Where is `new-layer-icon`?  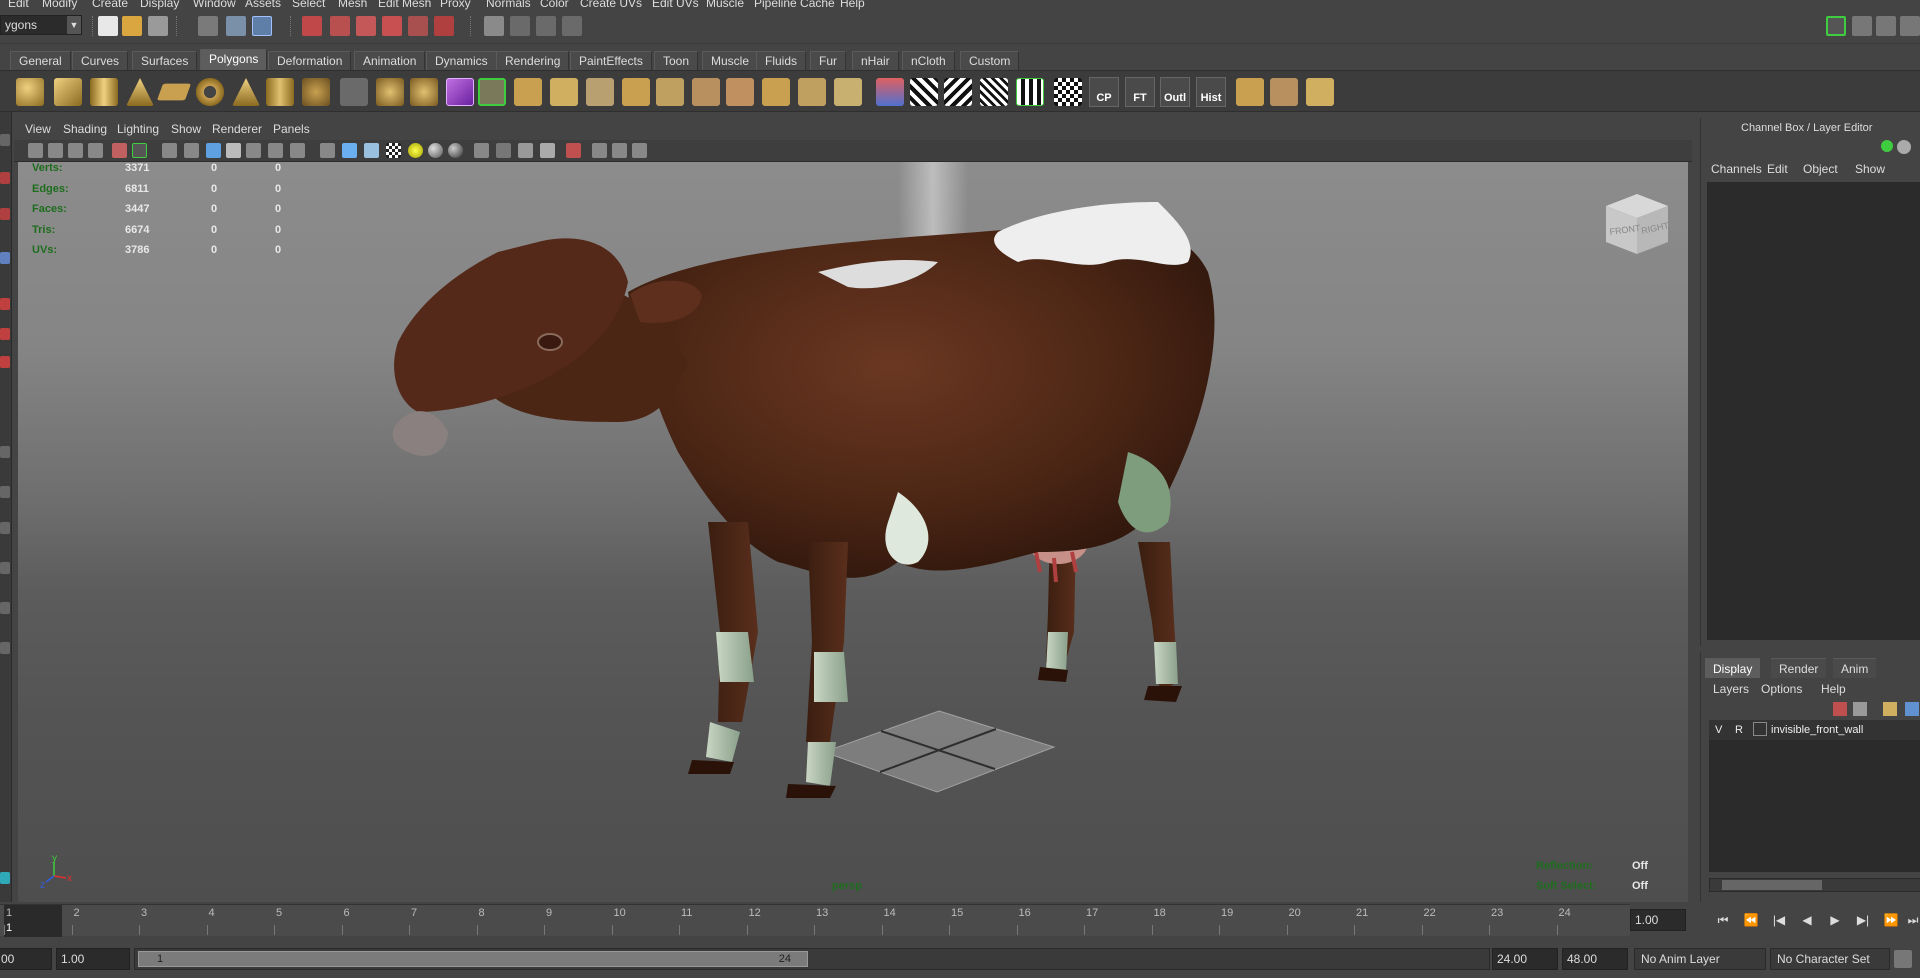 new-layer-icon is located at coordinates (1840, 709).